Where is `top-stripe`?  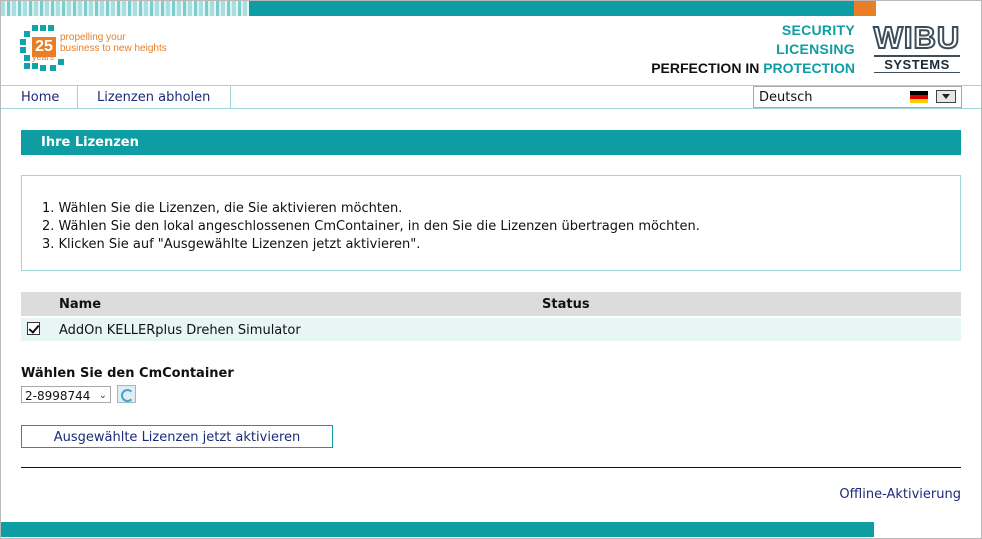 top-stripe is located at coordinates (491, 8).